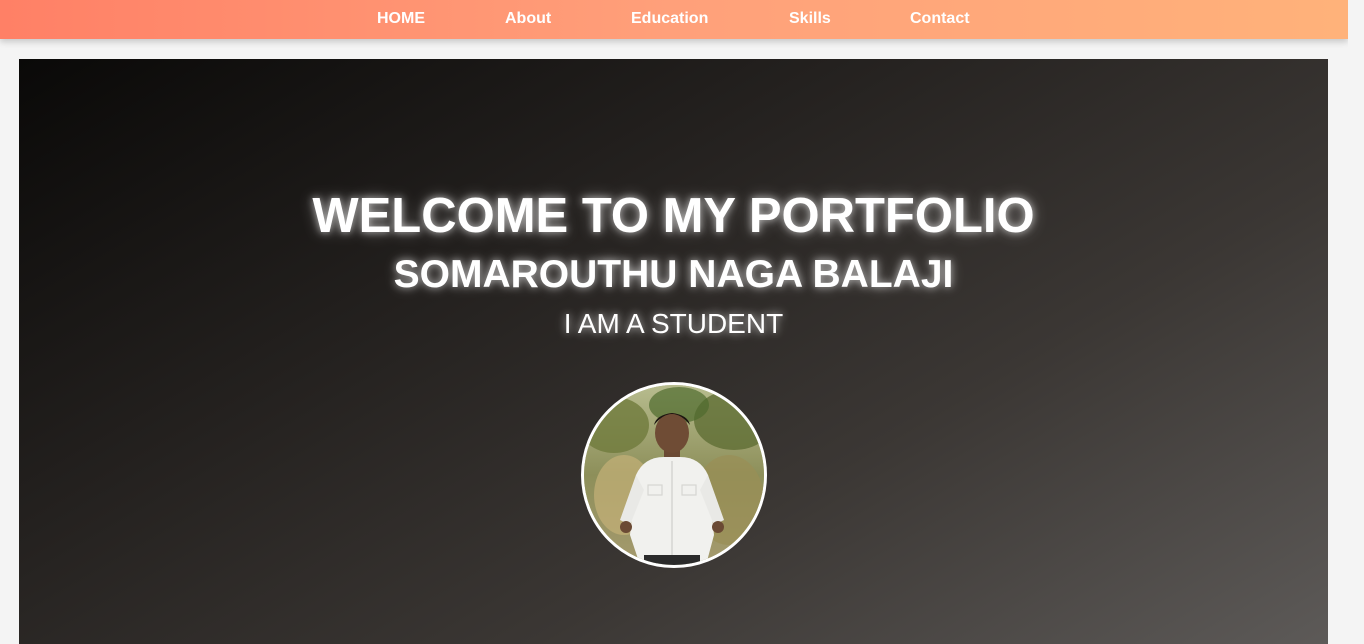 This screenshot has height=644, width=1364. What do you see at coordinates (401, 19) in the screenshot?
I see `nav-link-home: HOME` at bounding box center [401, 19].